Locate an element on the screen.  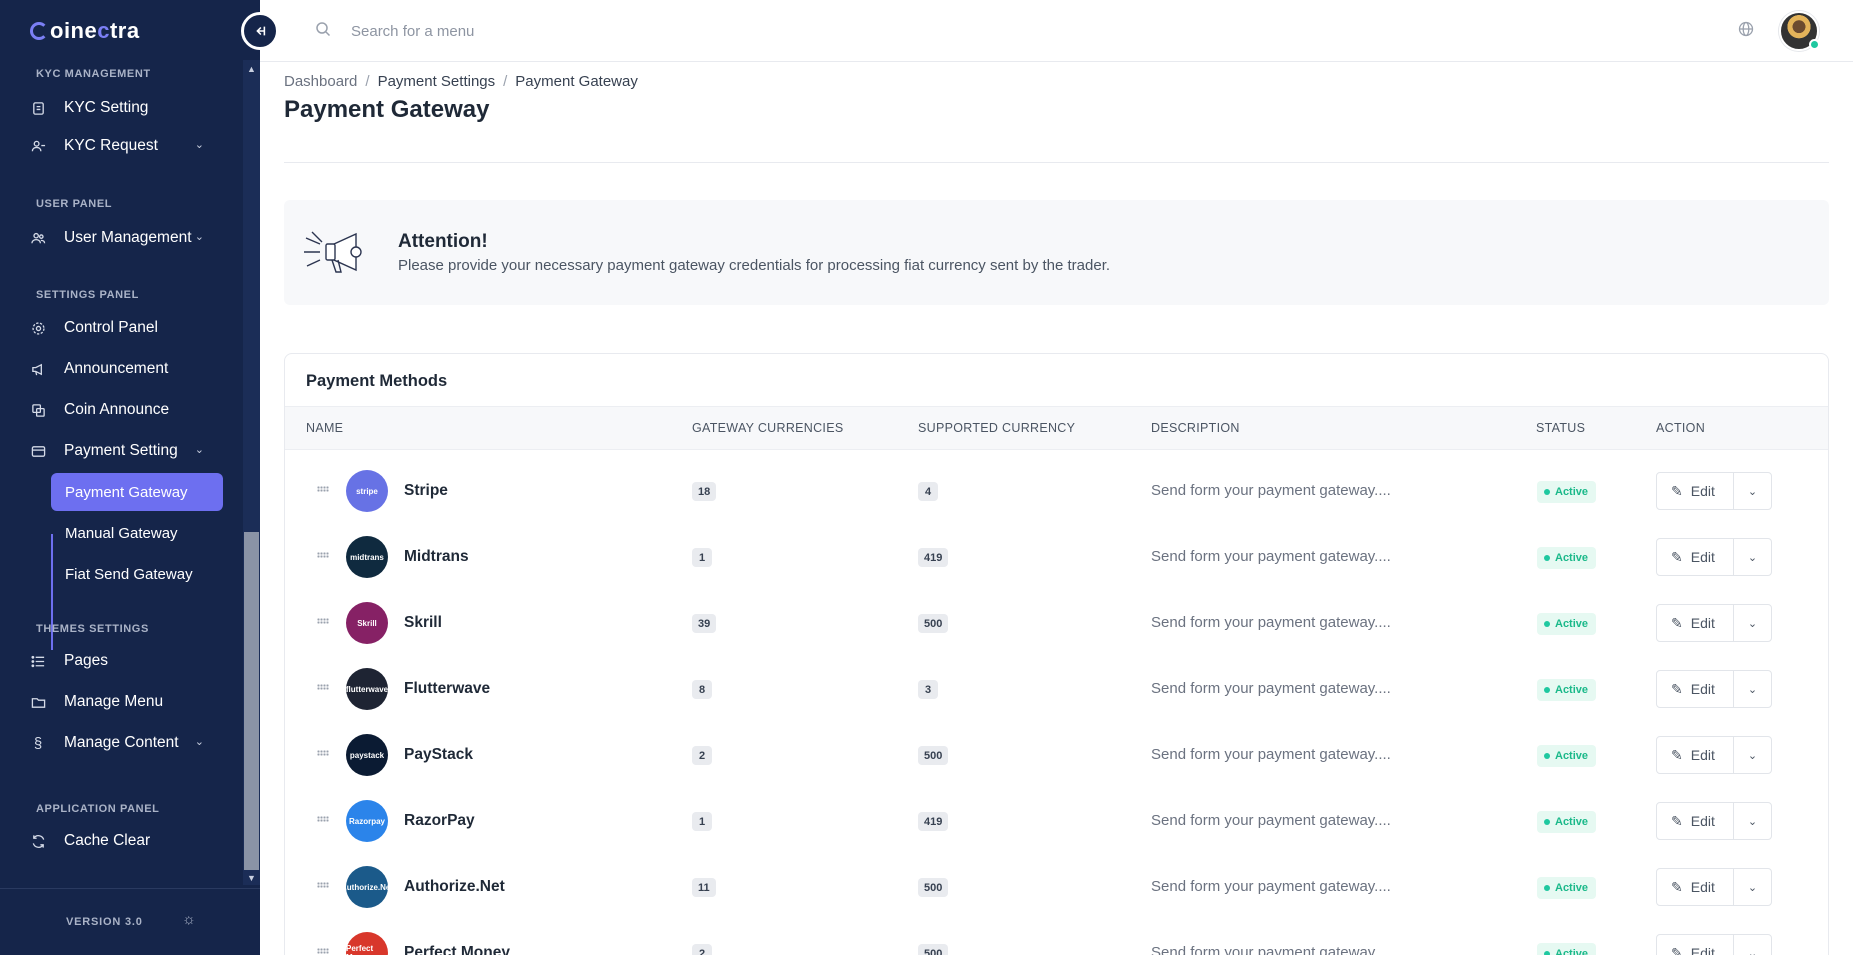
user-avatar is located at coordinates (1799, 31).